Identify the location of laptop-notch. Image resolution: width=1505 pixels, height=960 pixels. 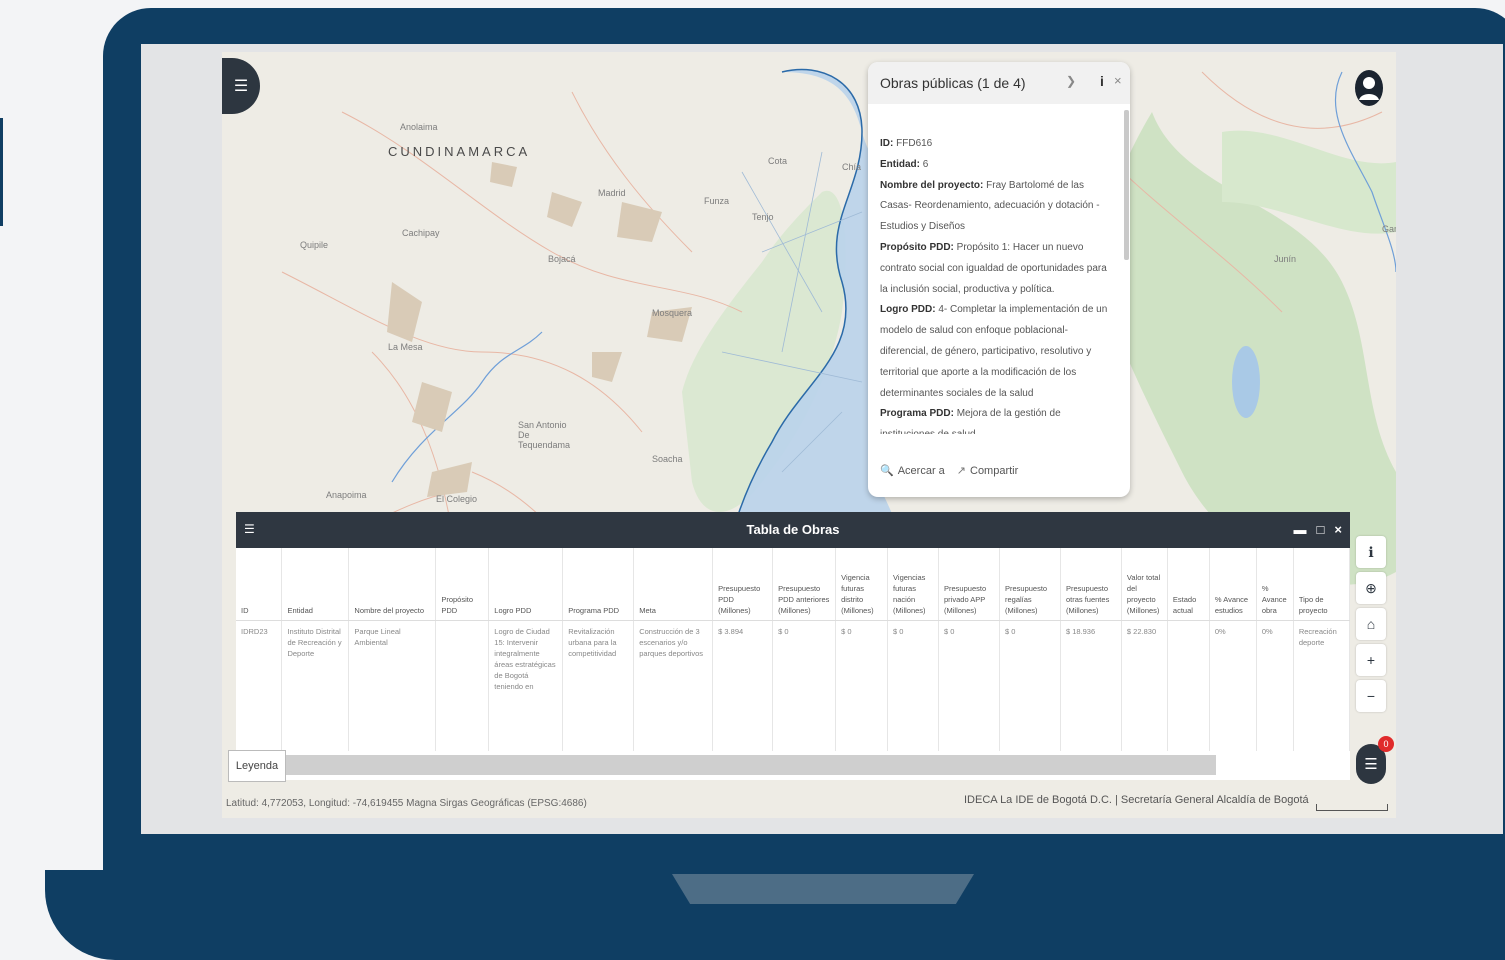
(823, 889).